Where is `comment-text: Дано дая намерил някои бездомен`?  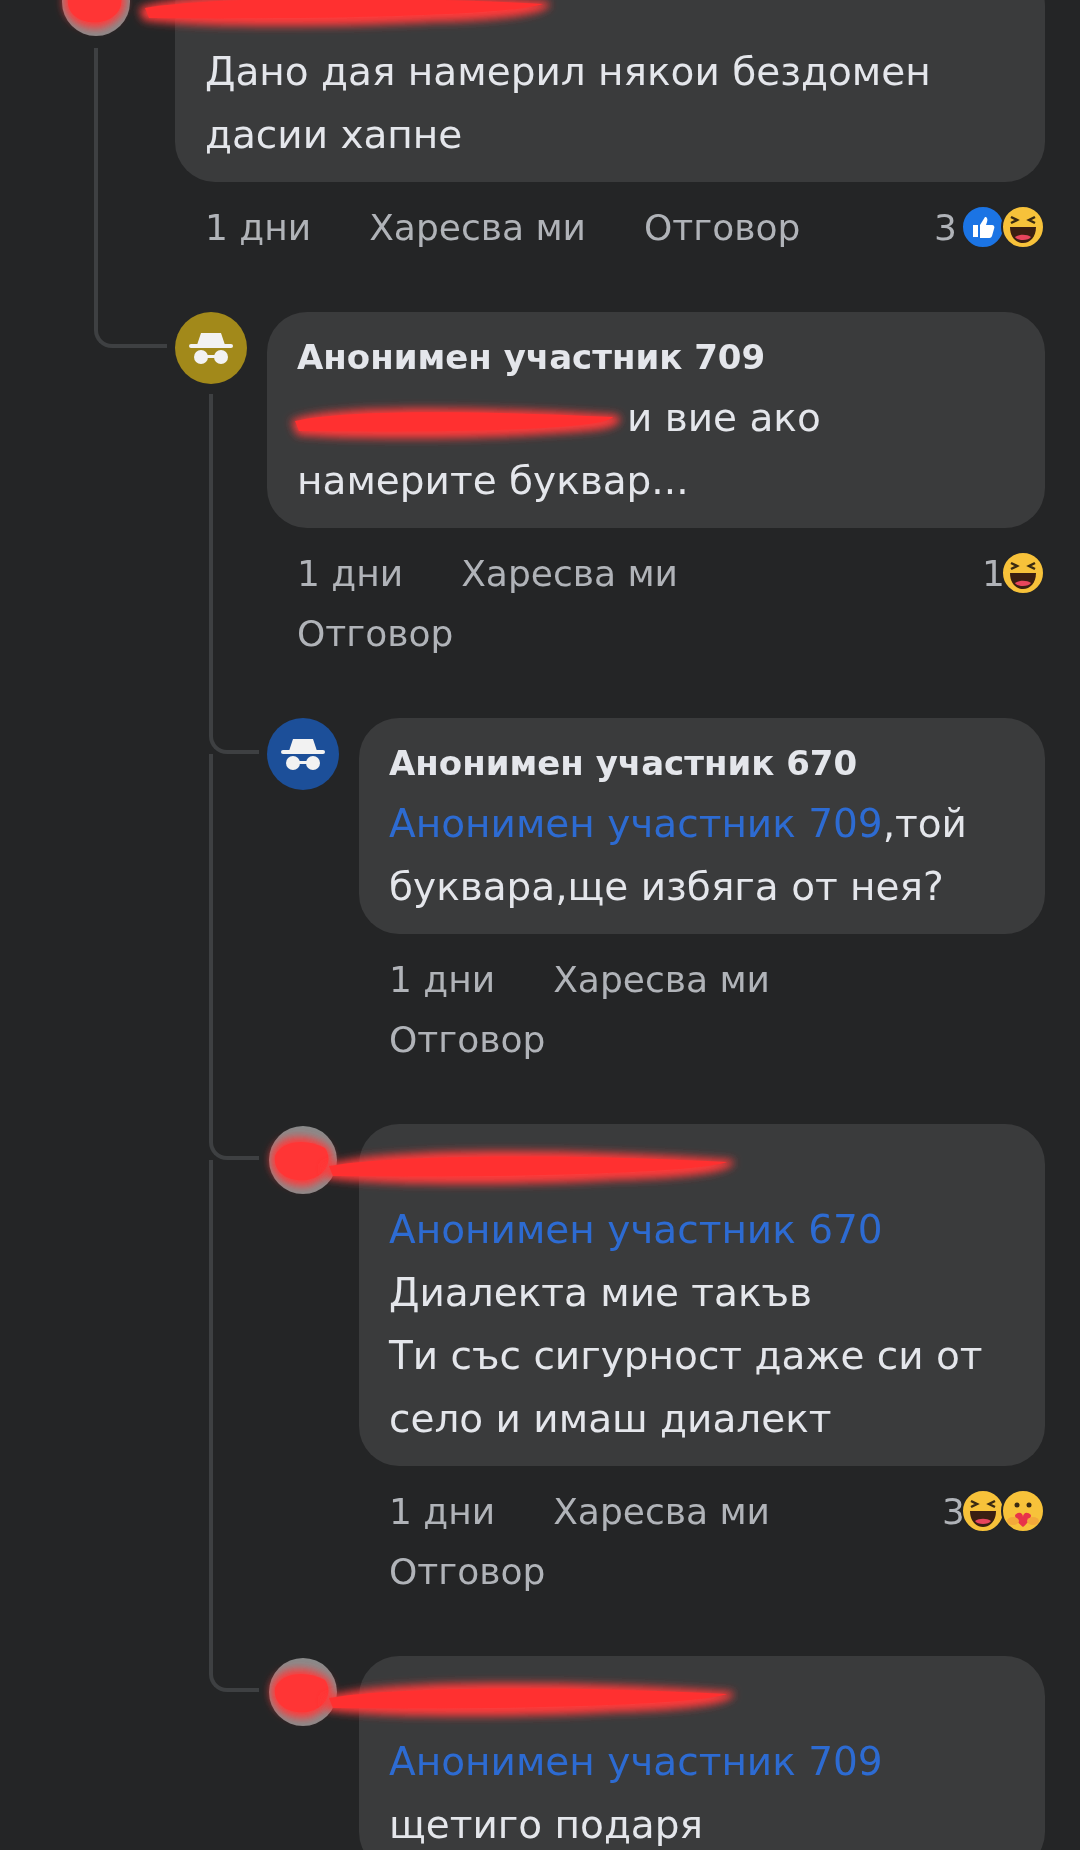
comment-text: Дано дая намерил някои бездомен is located at coordinates (568, 72).